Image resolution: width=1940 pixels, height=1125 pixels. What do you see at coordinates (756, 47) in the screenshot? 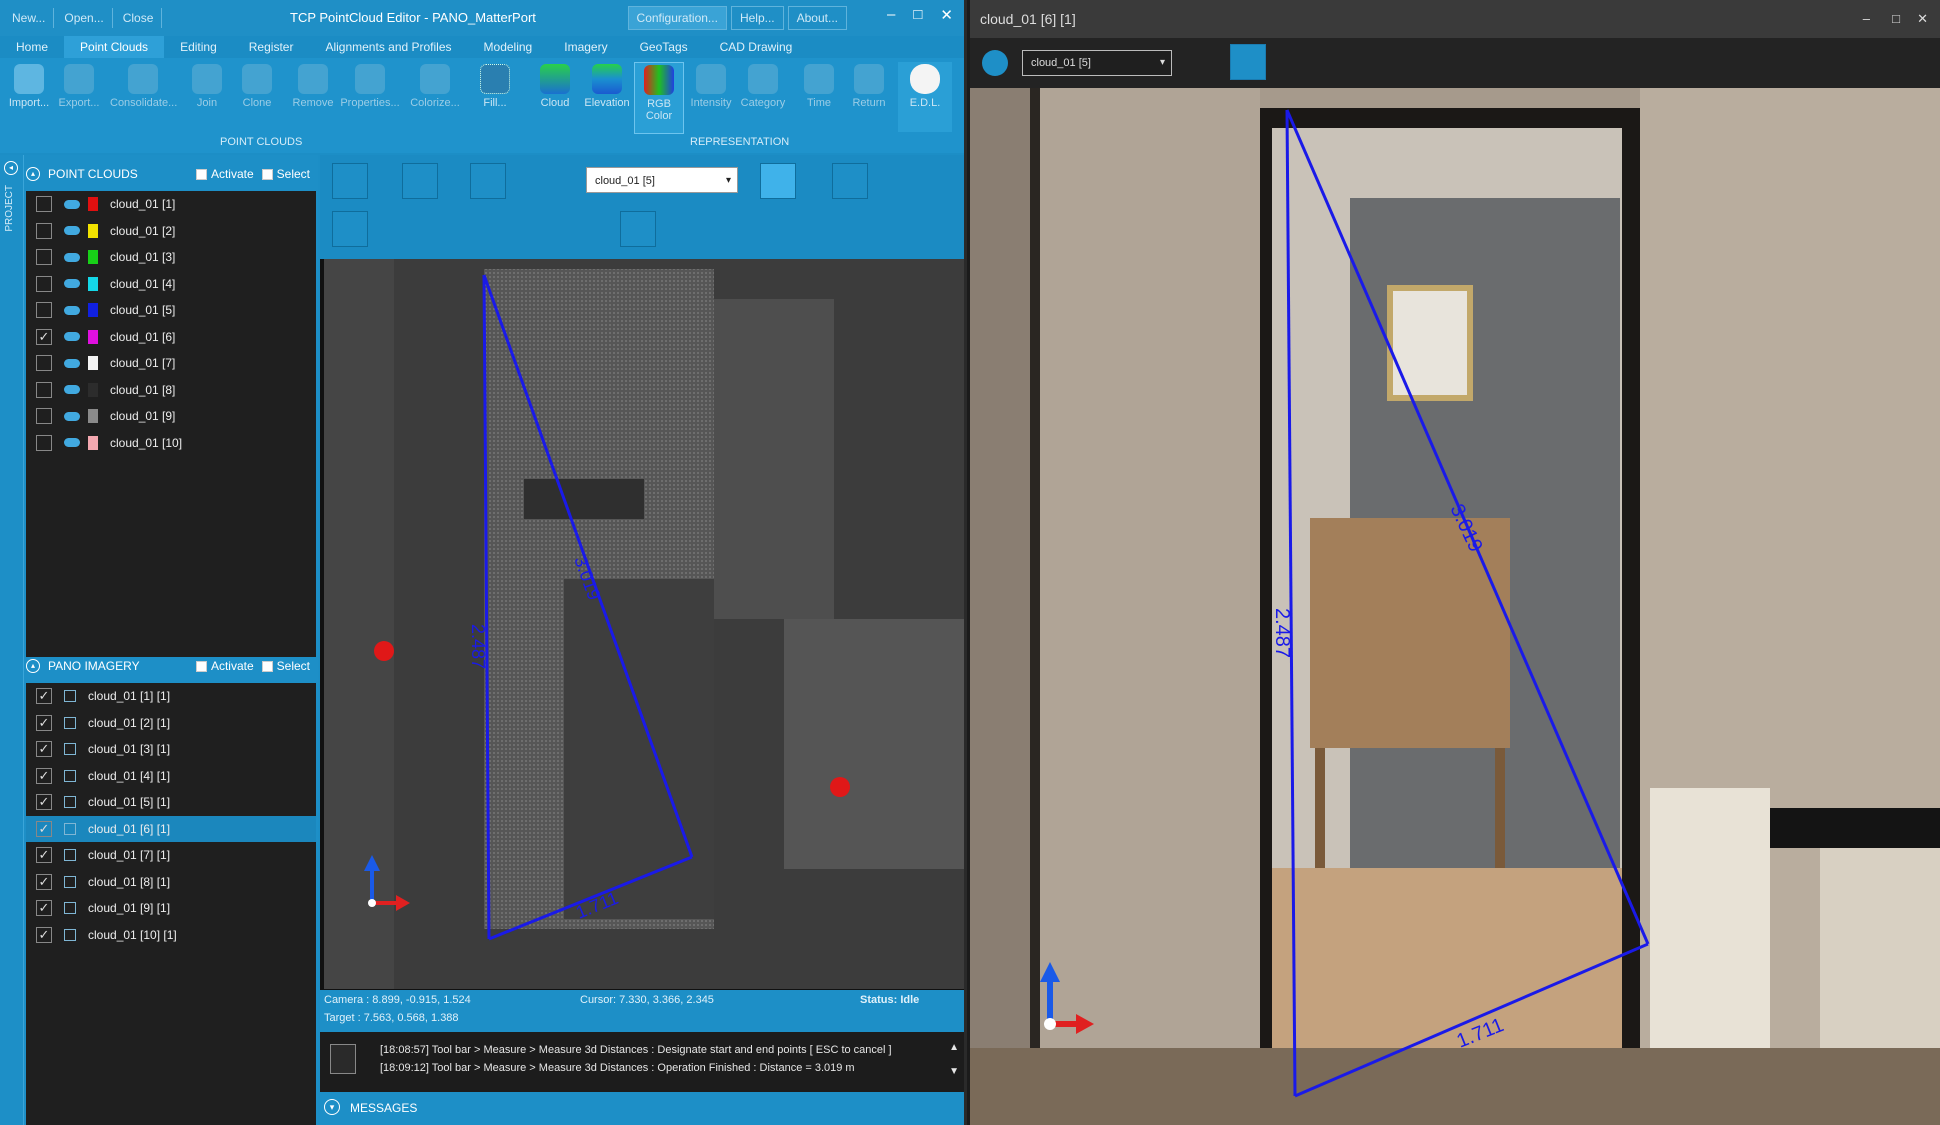
I see `tab-cad-drawing: CAD Drawing` at bounding box center [756, 47].